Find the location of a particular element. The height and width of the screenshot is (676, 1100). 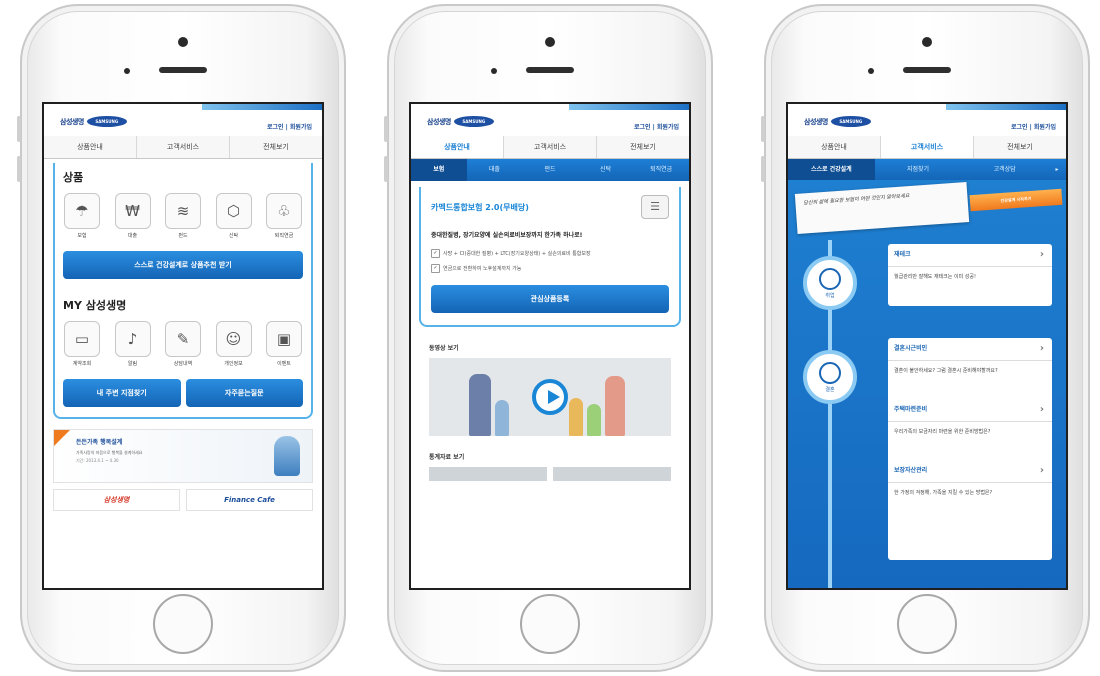

my-alarm: ♪ 알림 is located at coordinates (133, 344).